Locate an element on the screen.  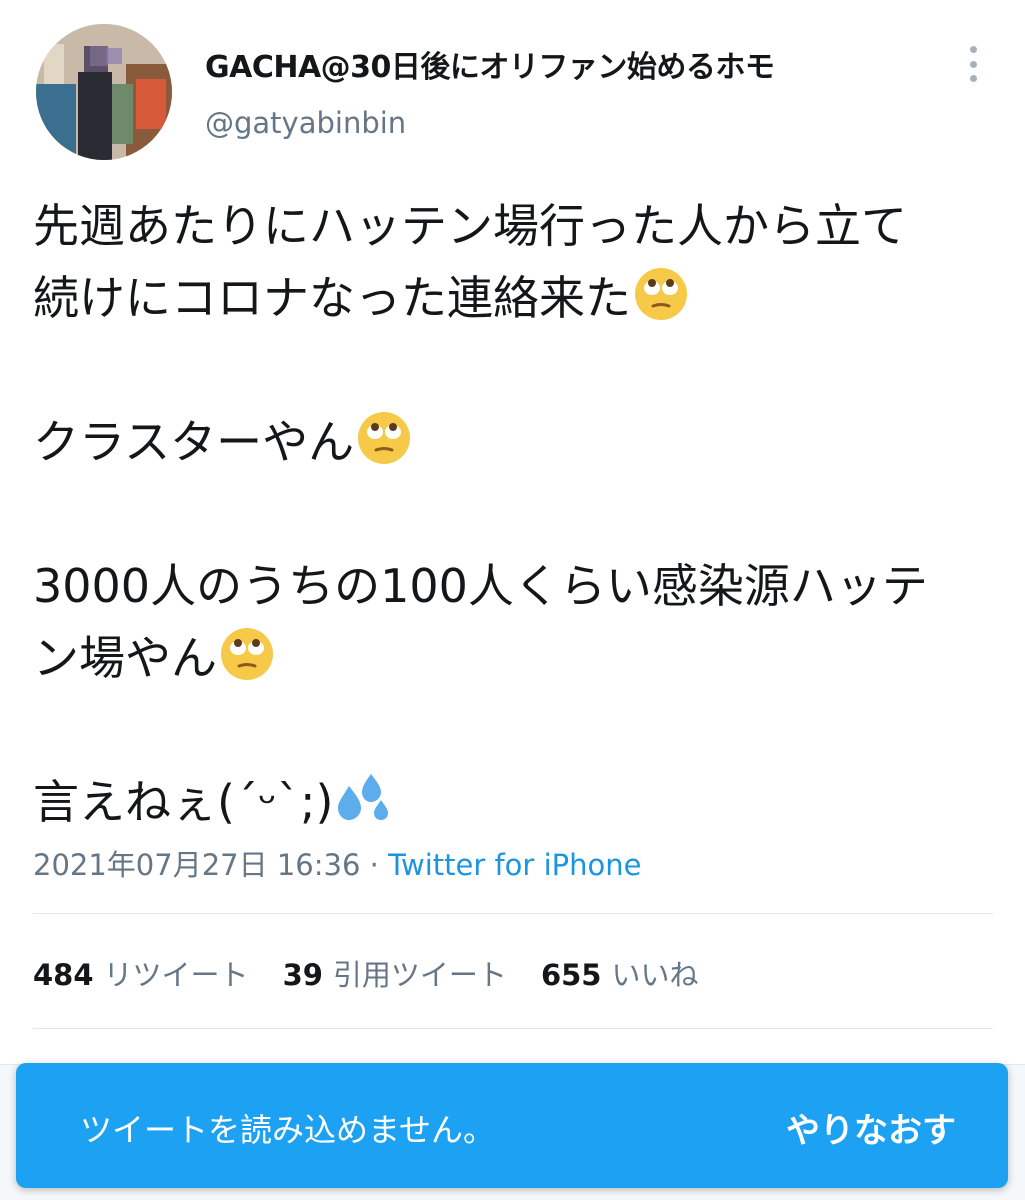
quote-label: 引用ツイート is located at coordinates (419, 975).